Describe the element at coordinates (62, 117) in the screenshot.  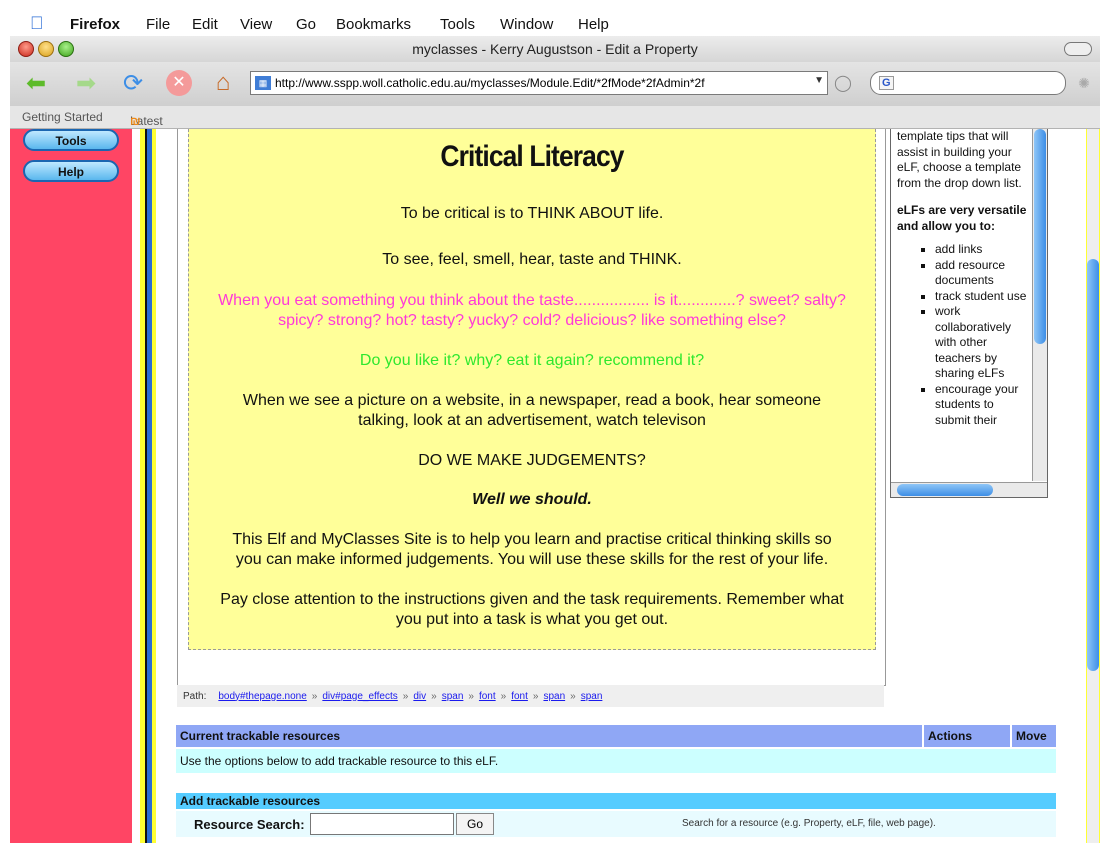
I see `bookmark-getting-started: Getting Started` at that location.